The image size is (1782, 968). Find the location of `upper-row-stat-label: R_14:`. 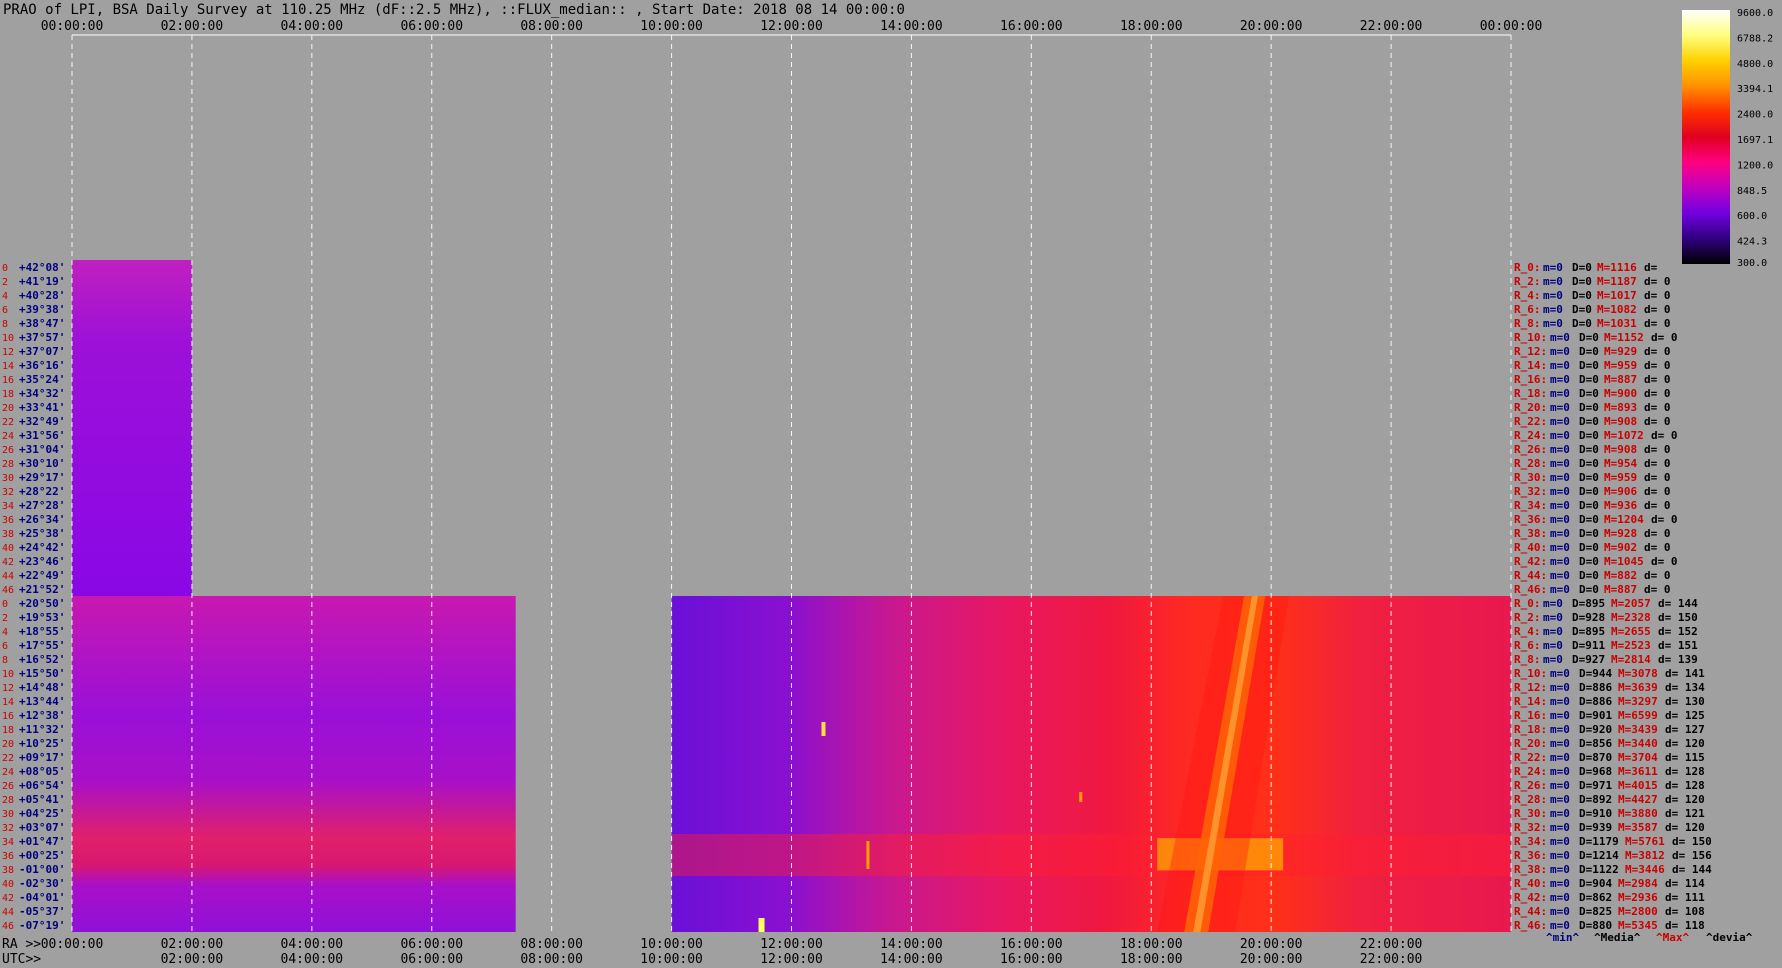

upper-row-stat-label: R_14: is located at coordinates (1530, 365).